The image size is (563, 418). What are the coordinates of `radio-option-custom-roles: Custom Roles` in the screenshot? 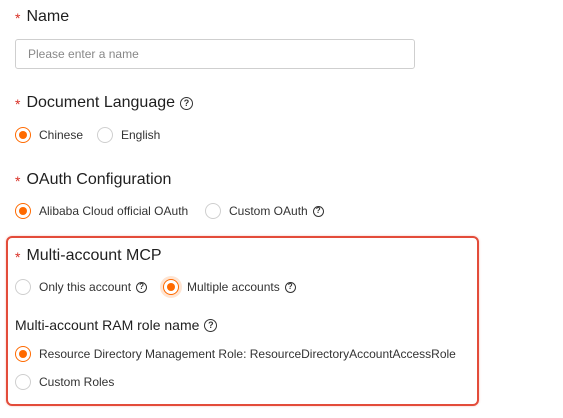 It's located at (64, 382).